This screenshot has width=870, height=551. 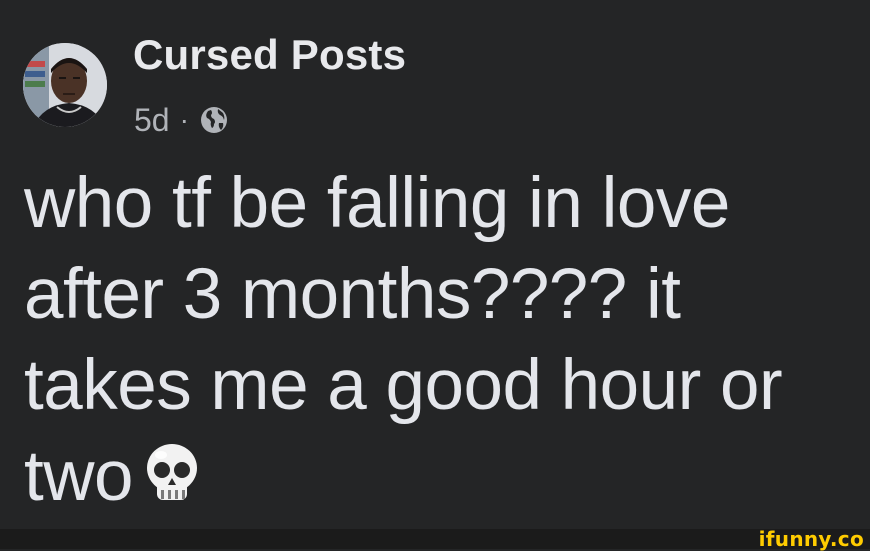 What do you see at coordinates (352, 294) in the screenshot?
I see `post-line: after 3 months???? it` at bounding box center [352, 294].